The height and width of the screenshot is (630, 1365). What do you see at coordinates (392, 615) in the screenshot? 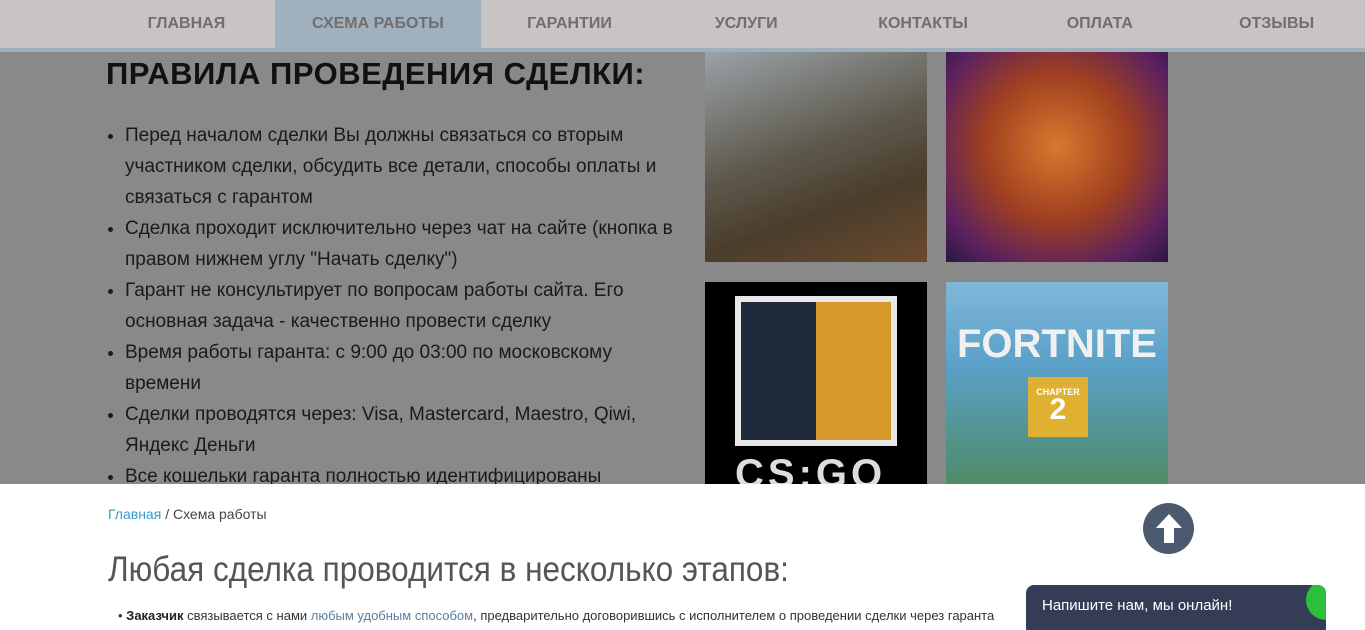
I see `contact-link: любым удобным способом` at bounding box center [392, 615].